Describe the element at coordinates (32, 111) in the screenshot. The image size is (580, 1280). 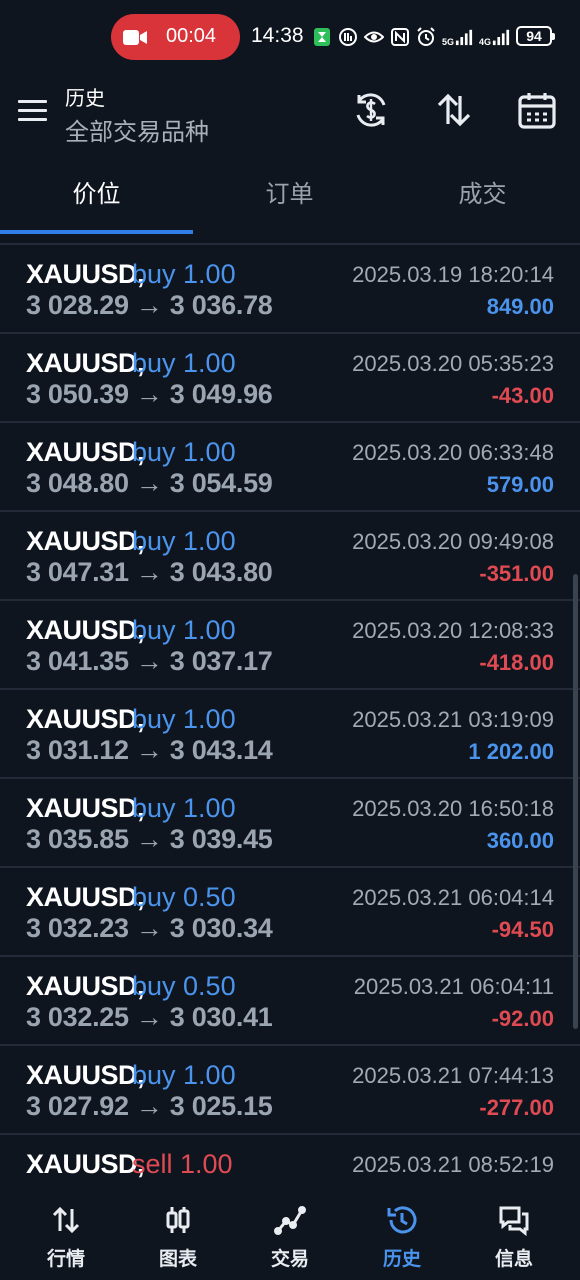
I see `menu-icon` at that location.